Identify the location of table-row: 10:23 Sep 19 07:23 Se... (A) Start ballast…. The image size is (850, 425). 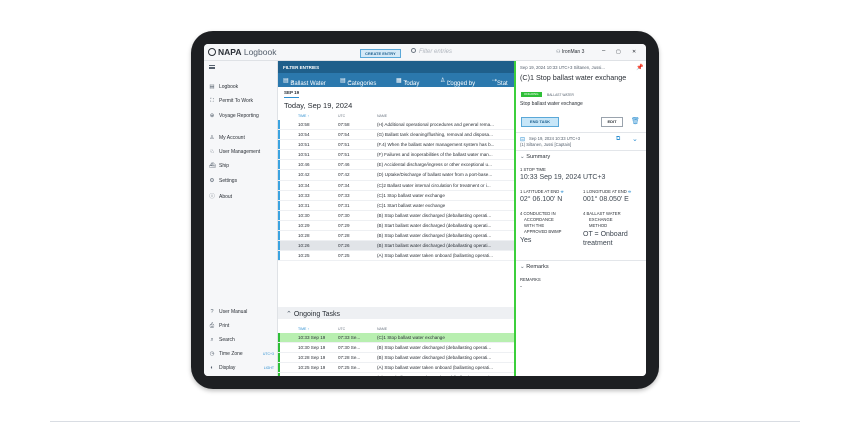
(396, 374).